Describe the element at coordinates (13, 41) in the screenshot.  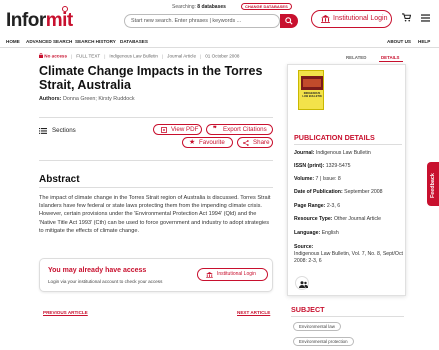
I see `nav-home: HOME` at that location.